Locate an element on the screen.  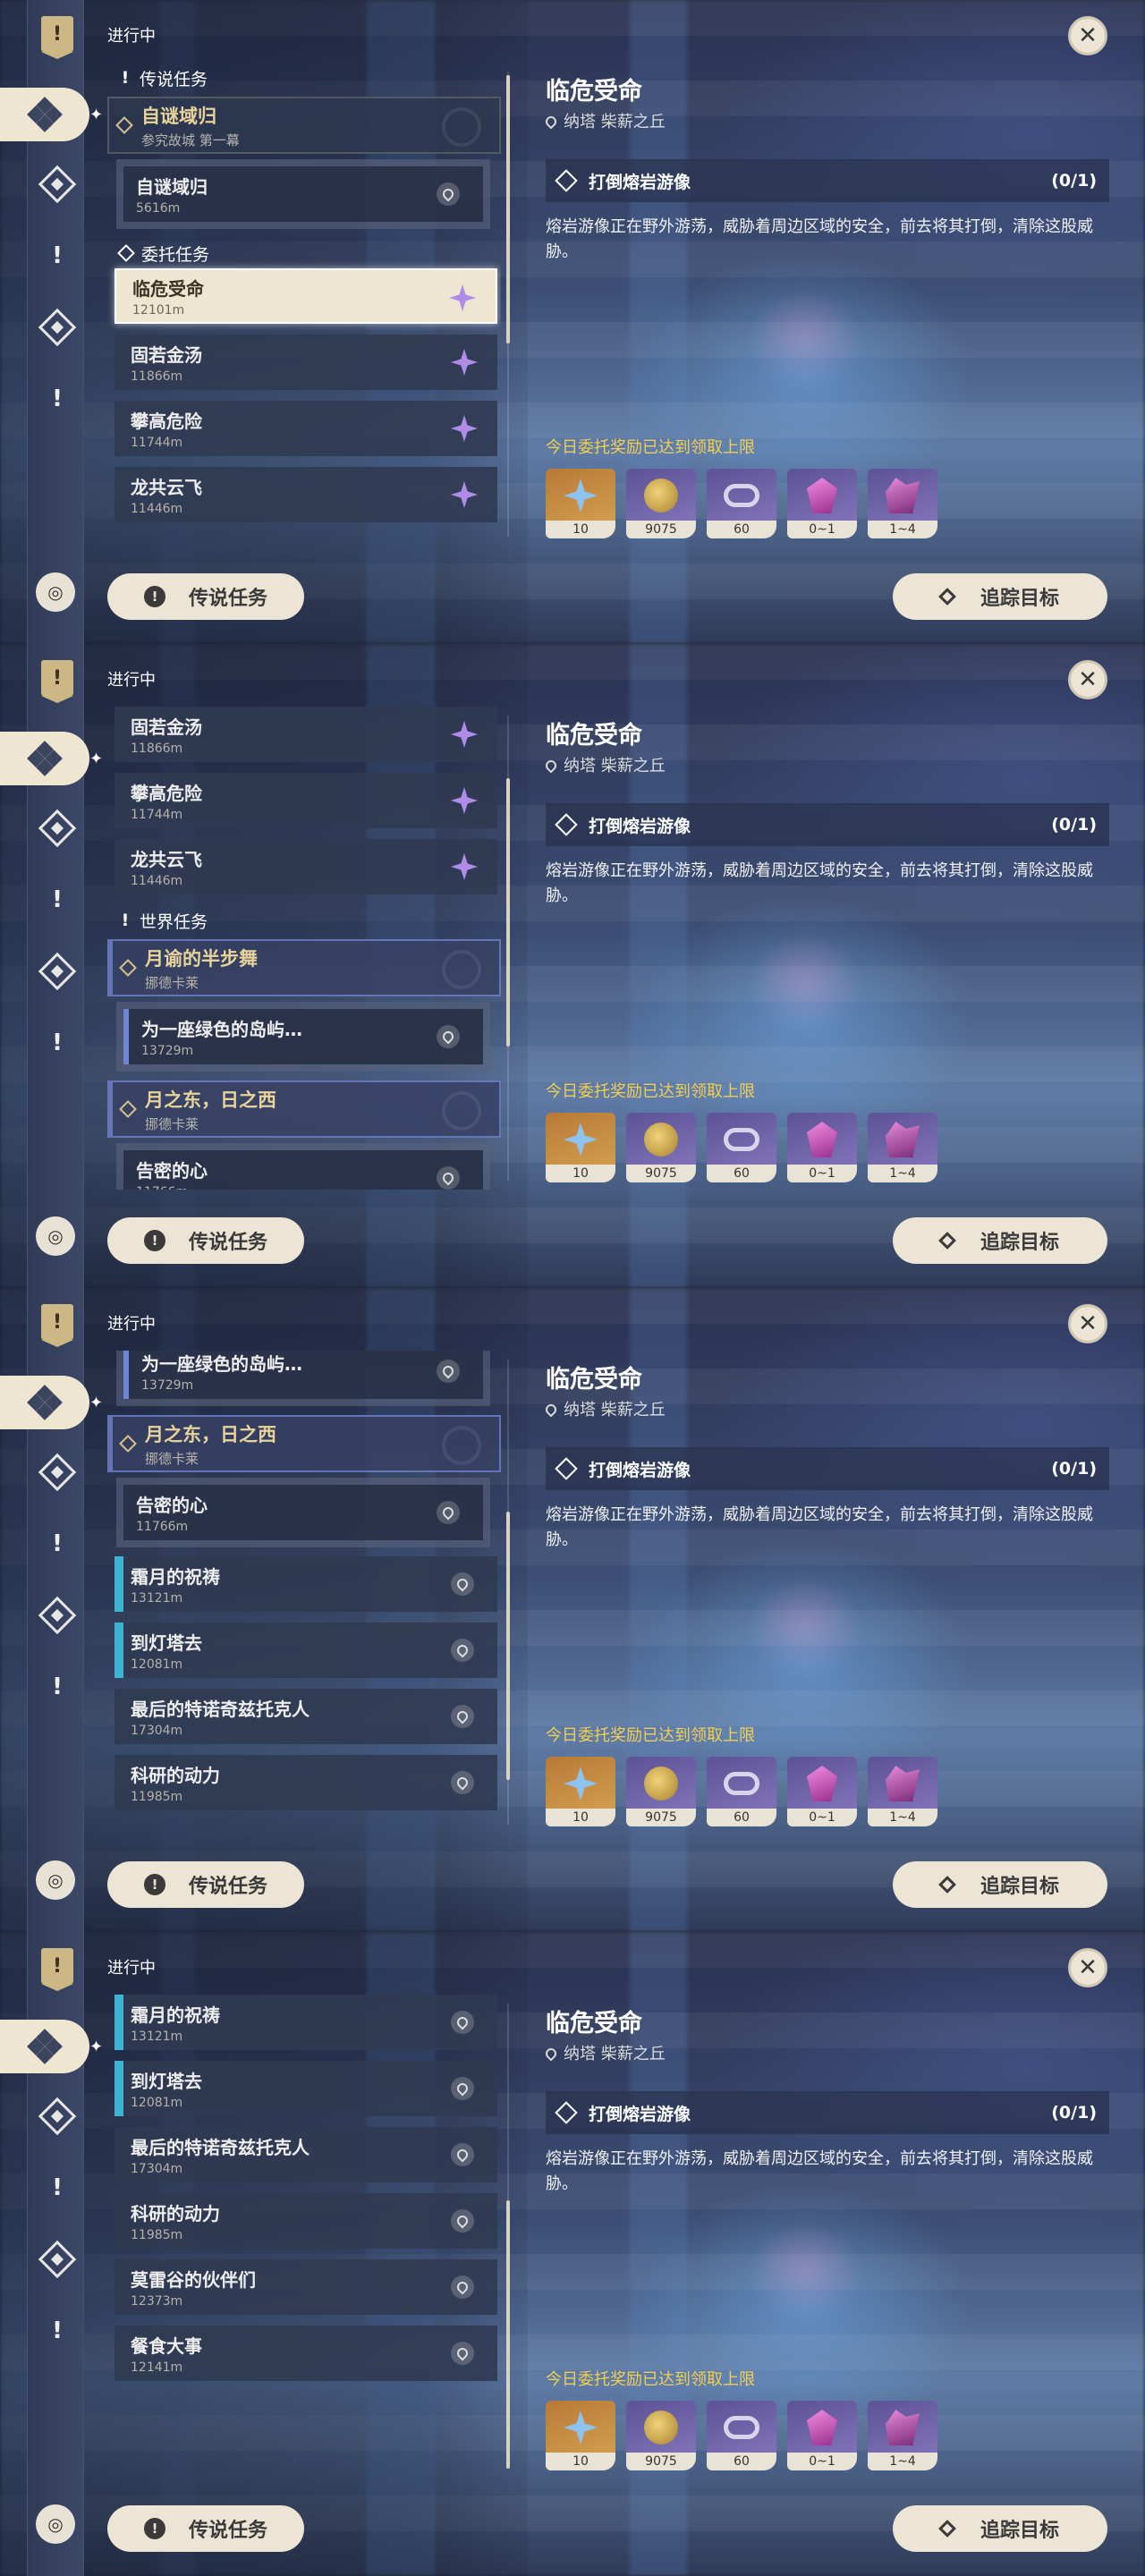
in-progress-label: 进行中 is located at coordinates (131, 1968).